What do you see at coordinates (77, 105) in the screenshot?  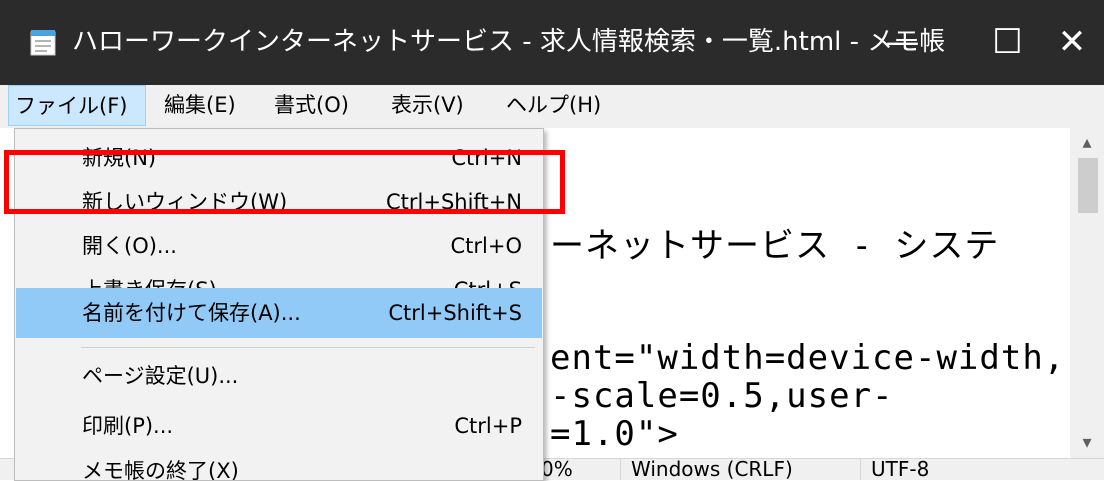 I see `menu-file: ファイル(F)` at bounding box center [77, 105].